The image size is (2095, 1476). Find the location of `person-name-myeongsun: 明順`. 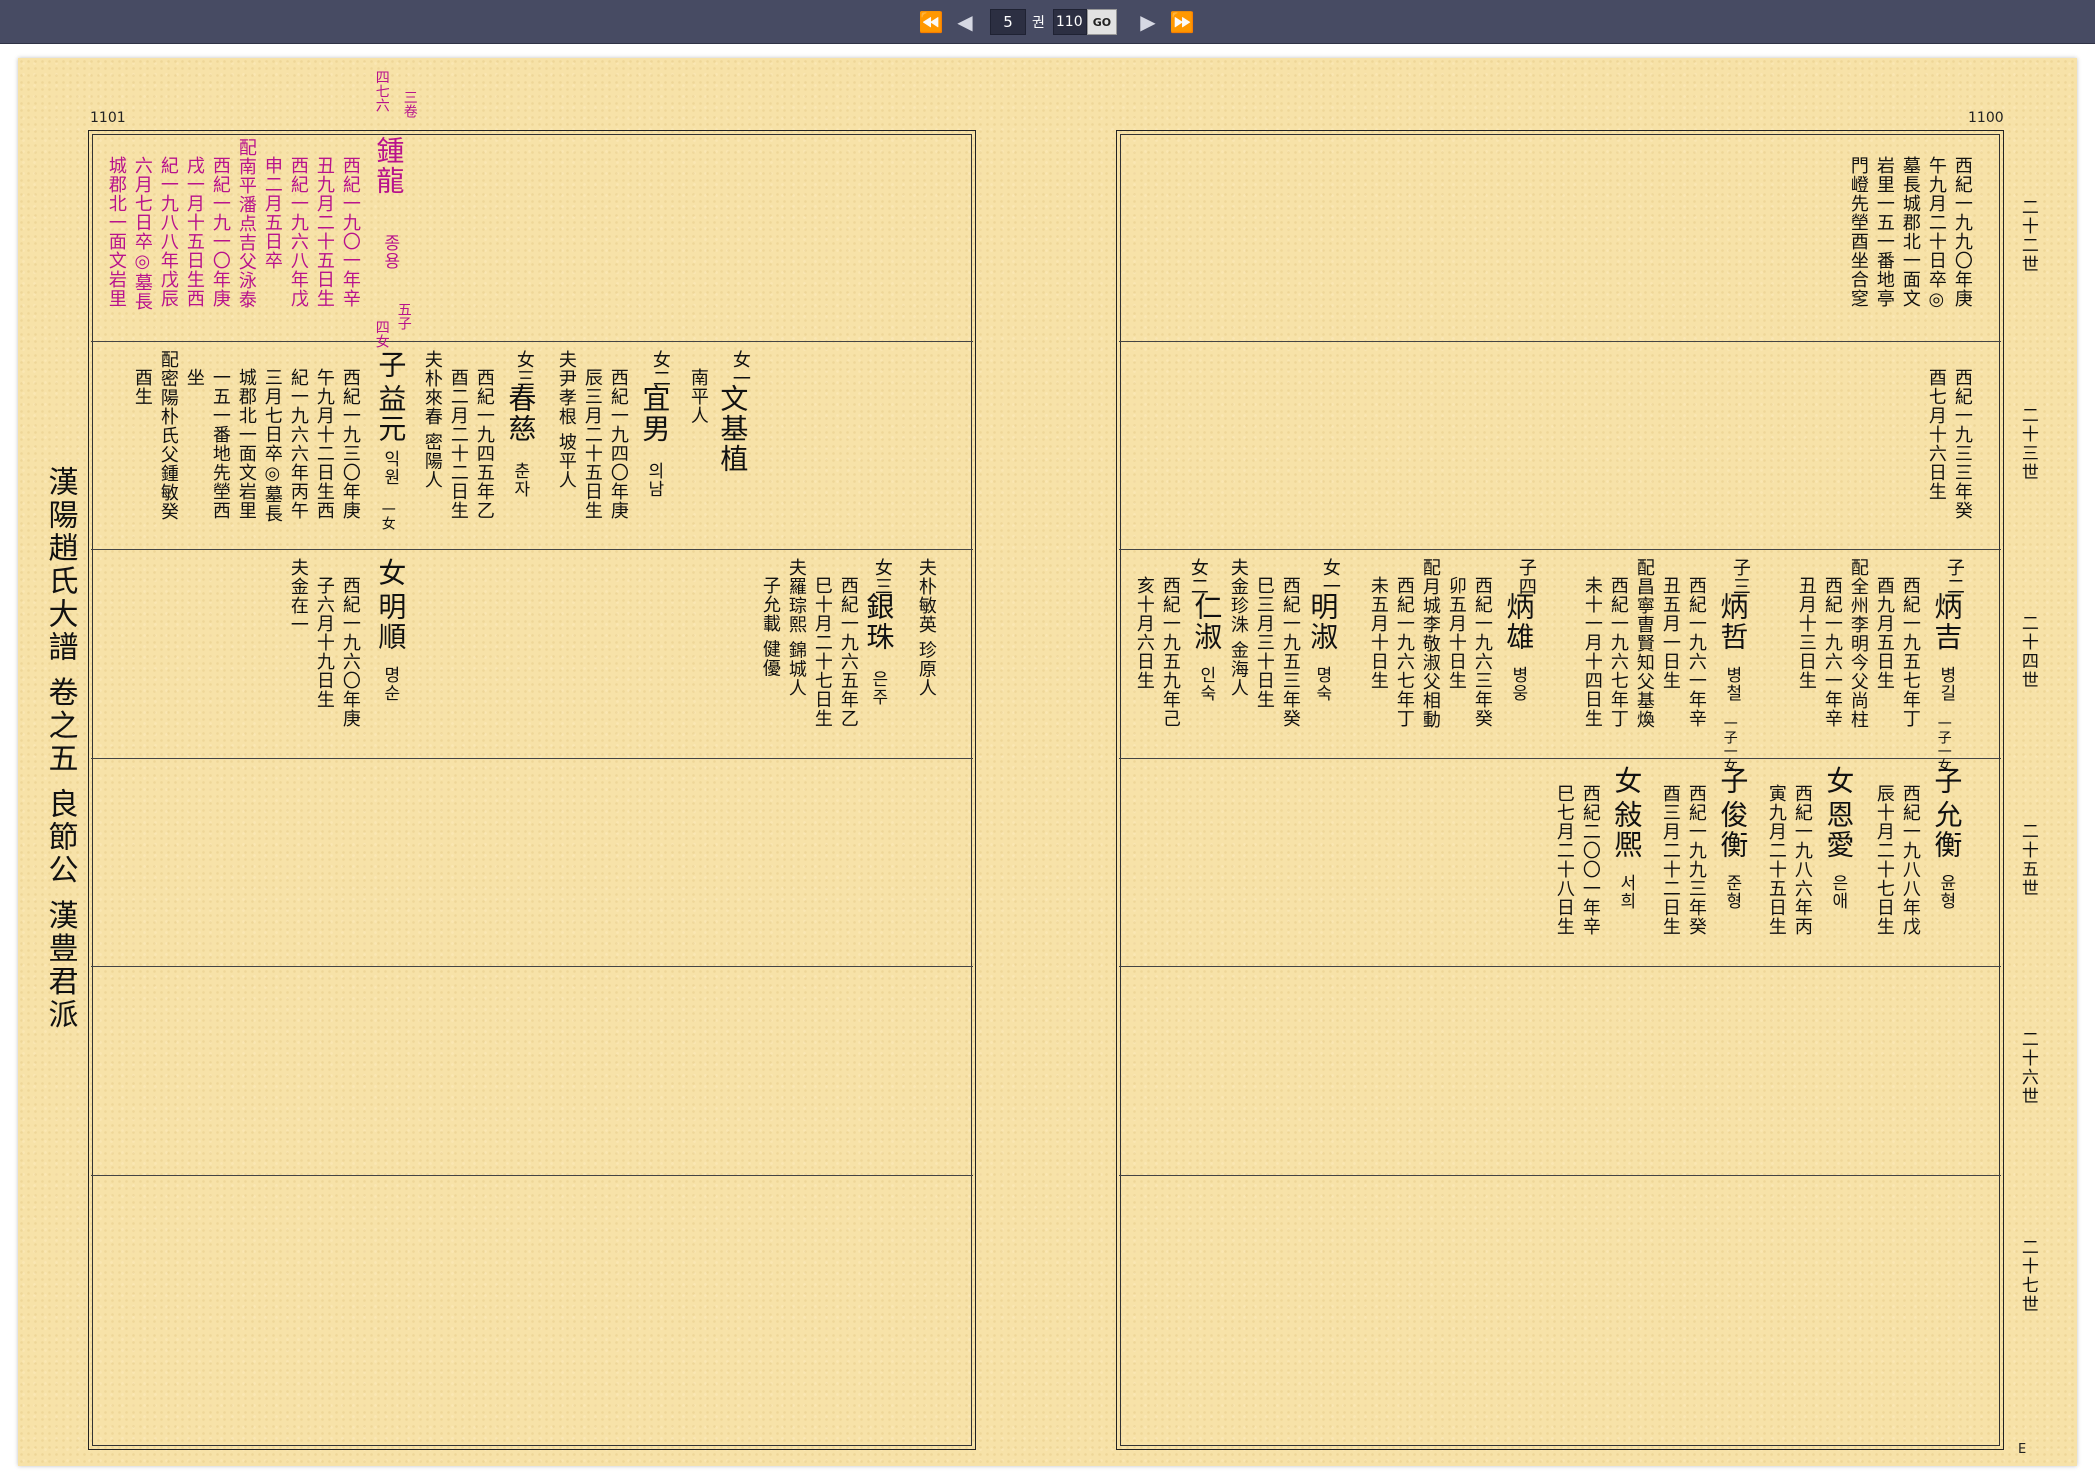

person-name-myeongsun: 明順 is located at coordinates (391, 622).